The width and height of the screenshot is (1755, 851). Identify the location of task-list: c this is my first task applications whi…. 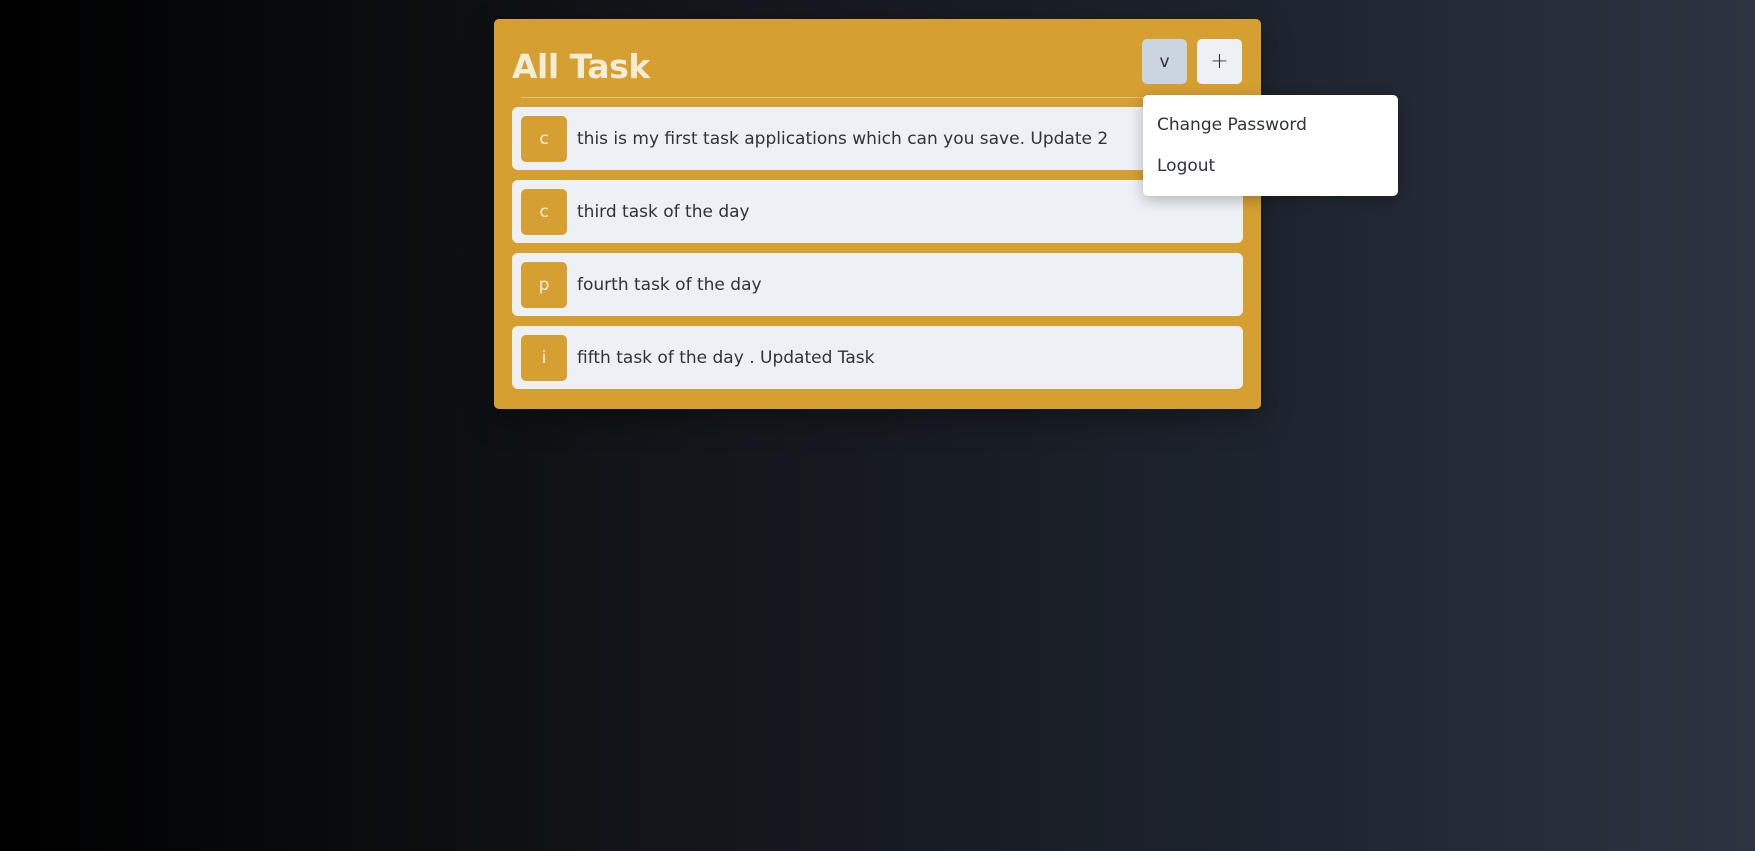
(877, 253).